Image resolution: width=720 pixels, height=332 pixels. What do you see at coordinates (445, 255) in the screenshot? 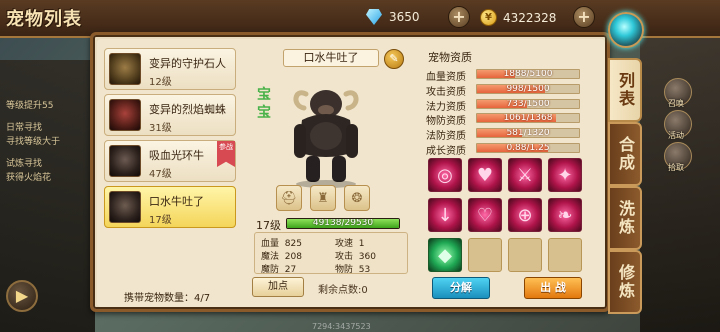
I see `green-crystal-icon: ◆` at bounding box center [445, 255].